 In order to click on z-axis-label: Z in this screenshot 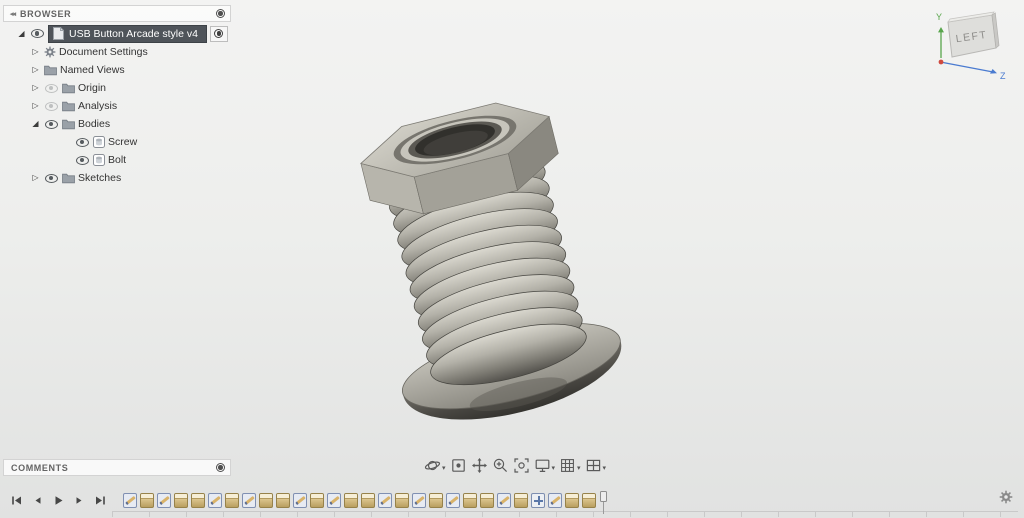, I will do `click(1003, 76)`.